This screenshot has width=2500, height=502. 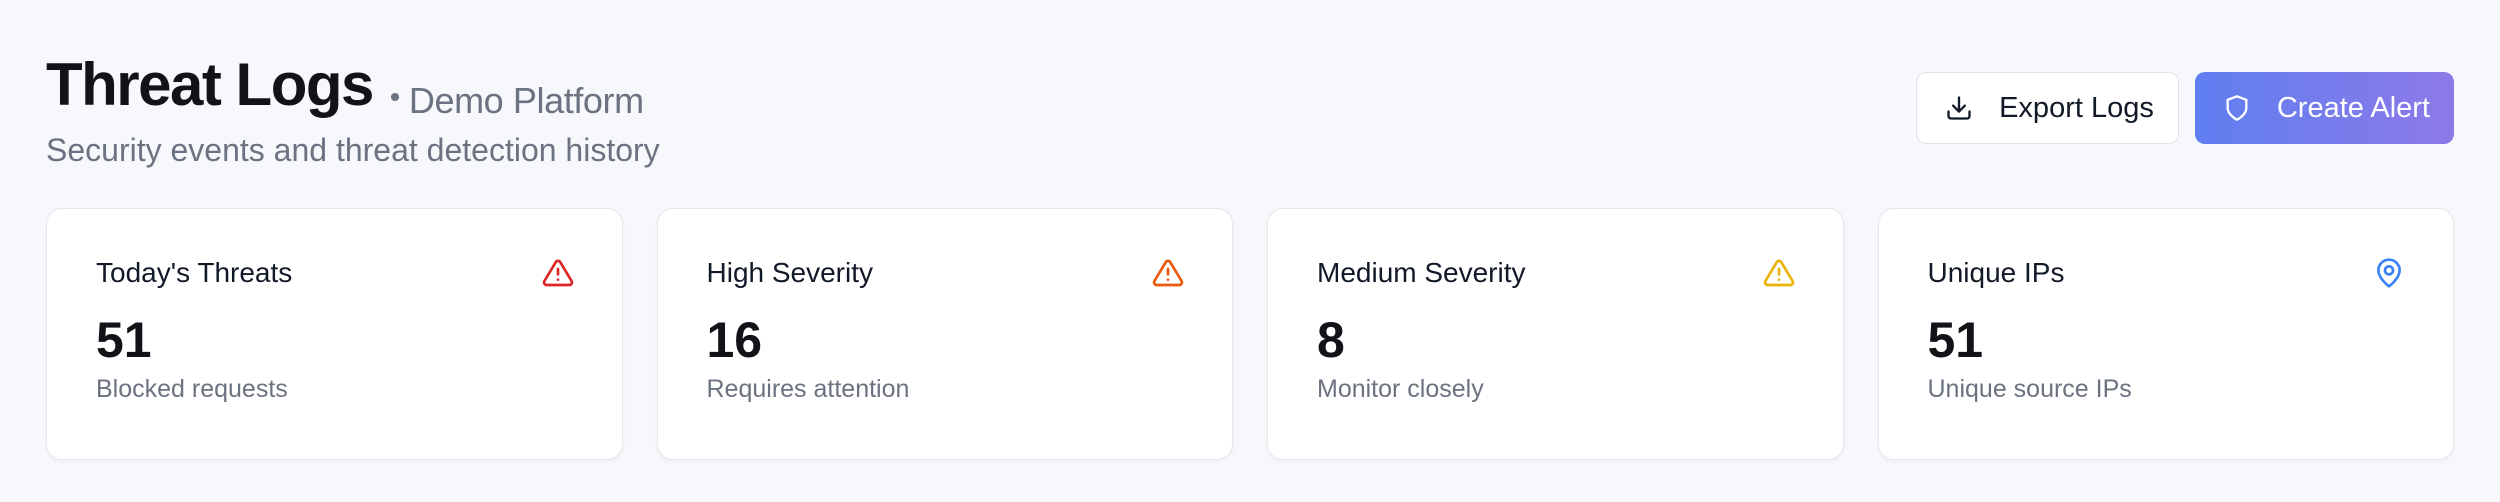 I want to click on card-subtitle: Requires attention, so click(x=808, y=389).